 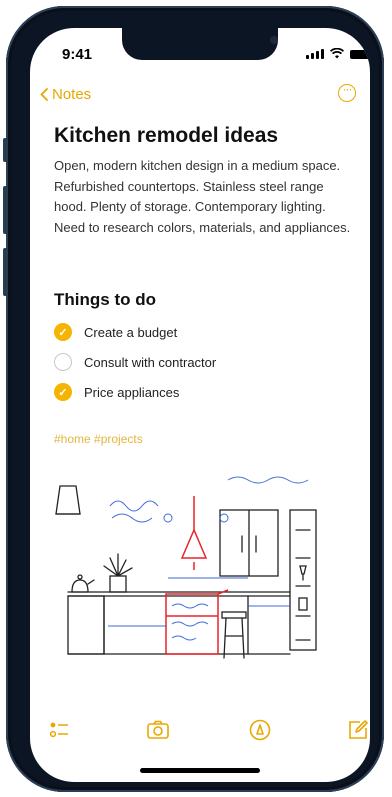 I want to click on camera-icon, so click(x=158, y=730).